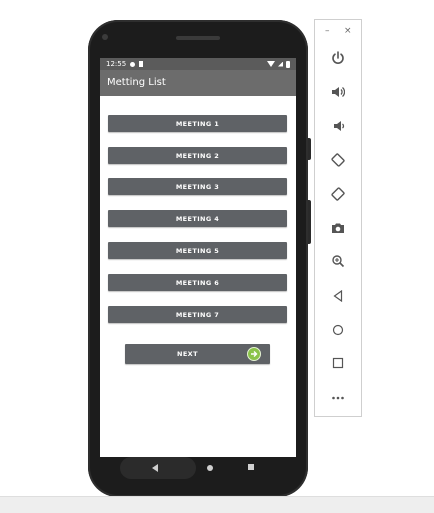 This screenshot has width=434, height=513. Describe the element at coordinates (338, 296) in the screenshot. I see `back-icon` at that location.